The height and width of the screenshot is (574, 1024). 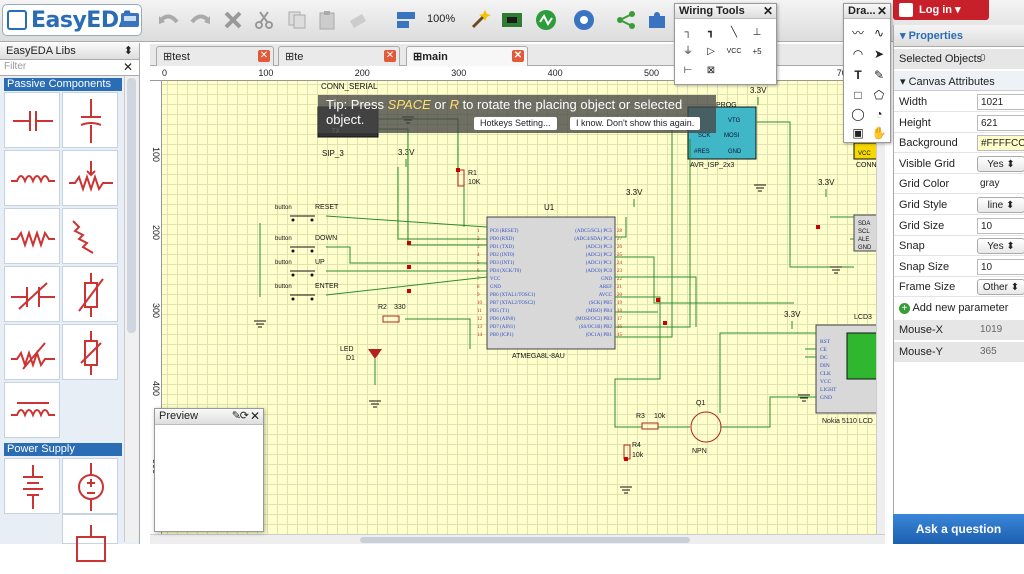 I want to click on variable-capacitor-symbol-icon, so click(x=32, y=294).